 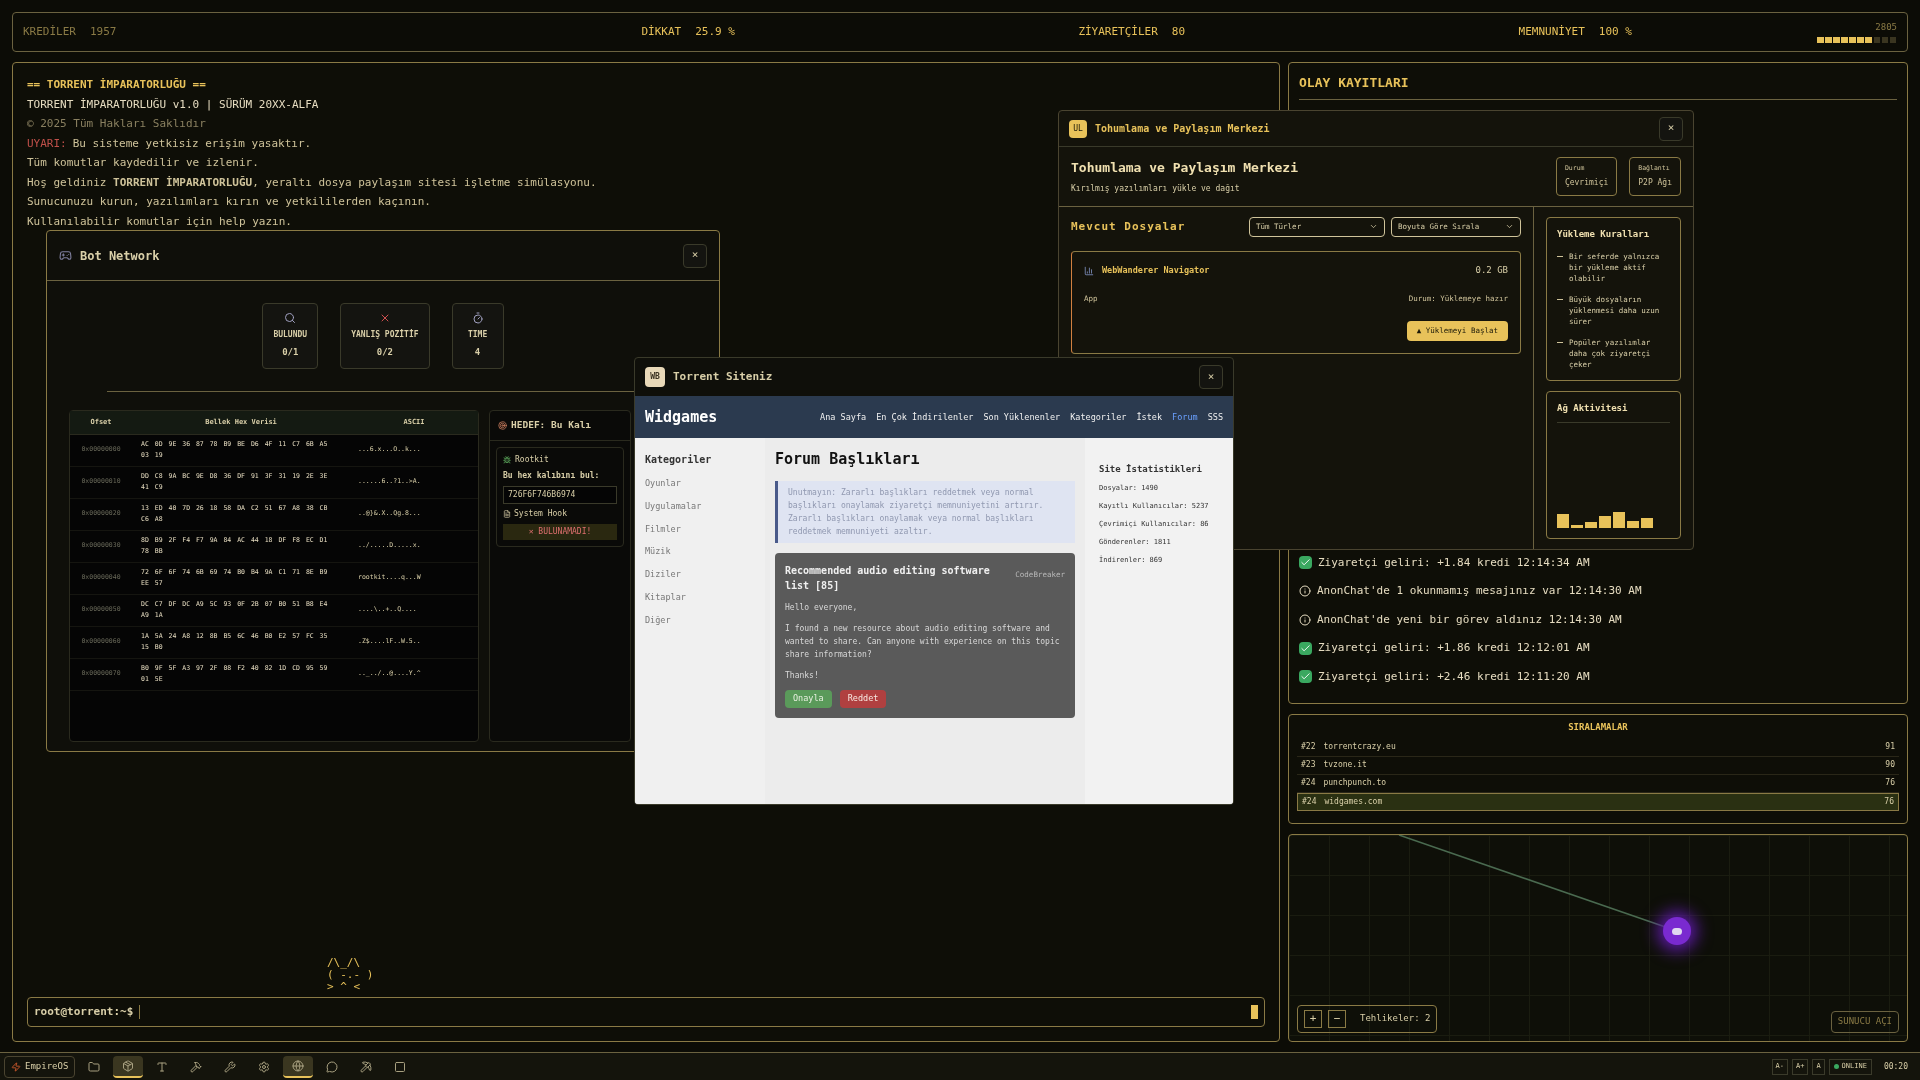 I want to click on nav-link: Son Yüklenenler, so click(x=1022, y=417).